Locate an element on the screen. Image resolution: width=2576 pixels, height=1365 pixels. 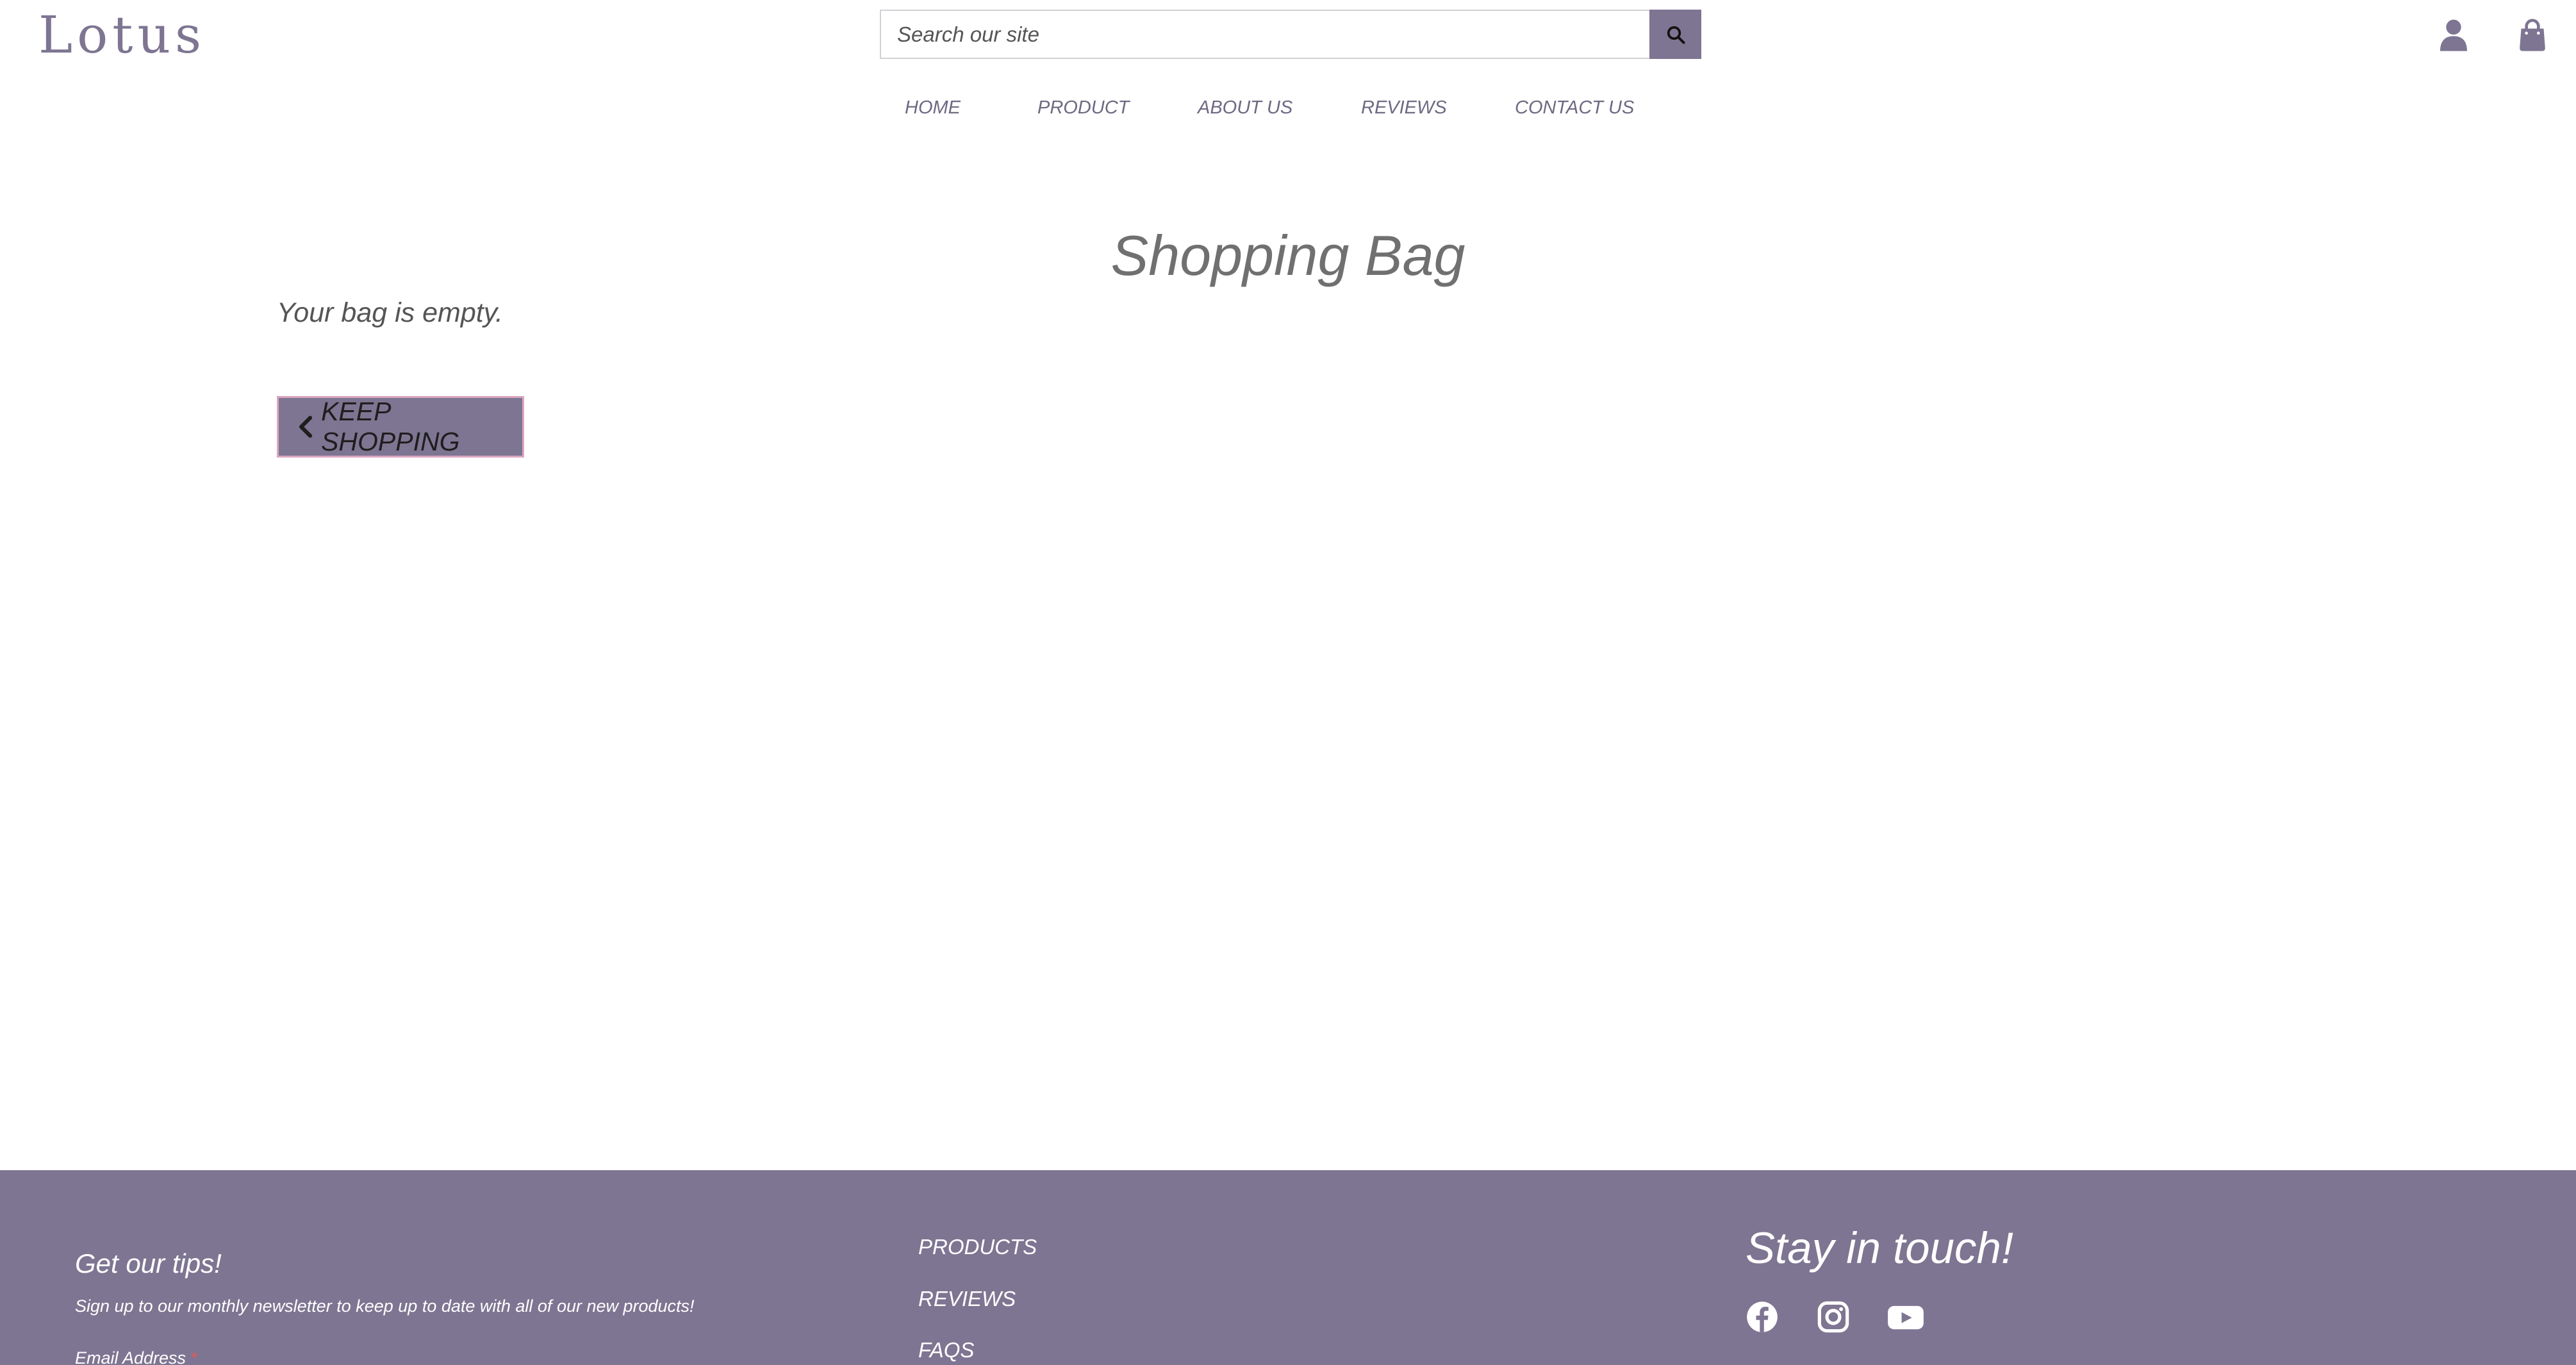
nav-product: PRODUCT is located at coordinates (1083, 108).